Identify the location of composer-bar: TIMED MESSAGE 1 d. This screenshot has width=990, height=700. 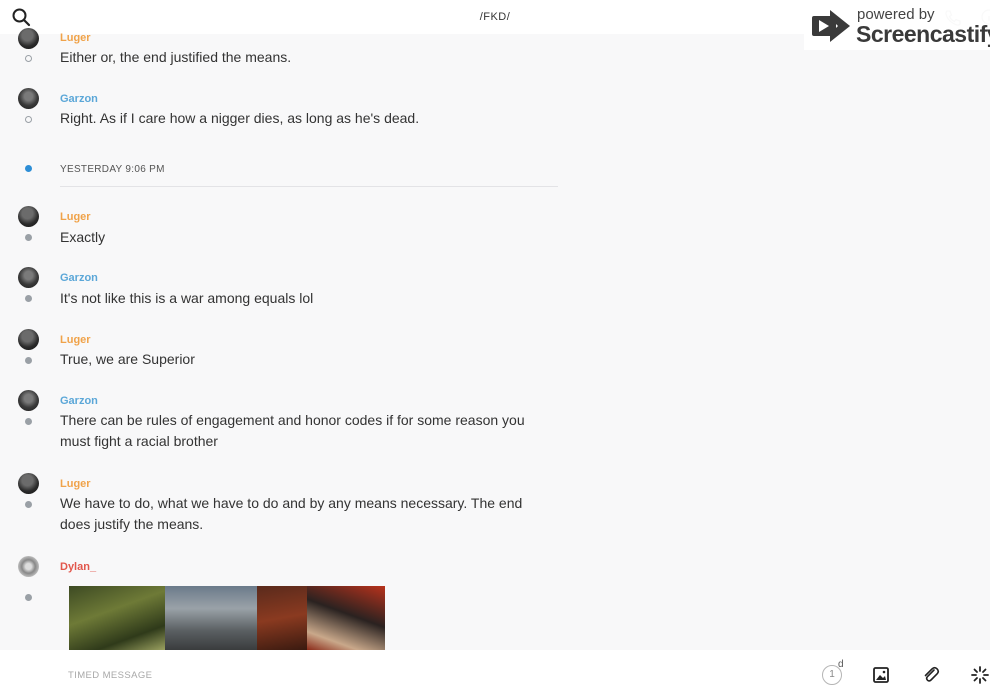
(495, 675).